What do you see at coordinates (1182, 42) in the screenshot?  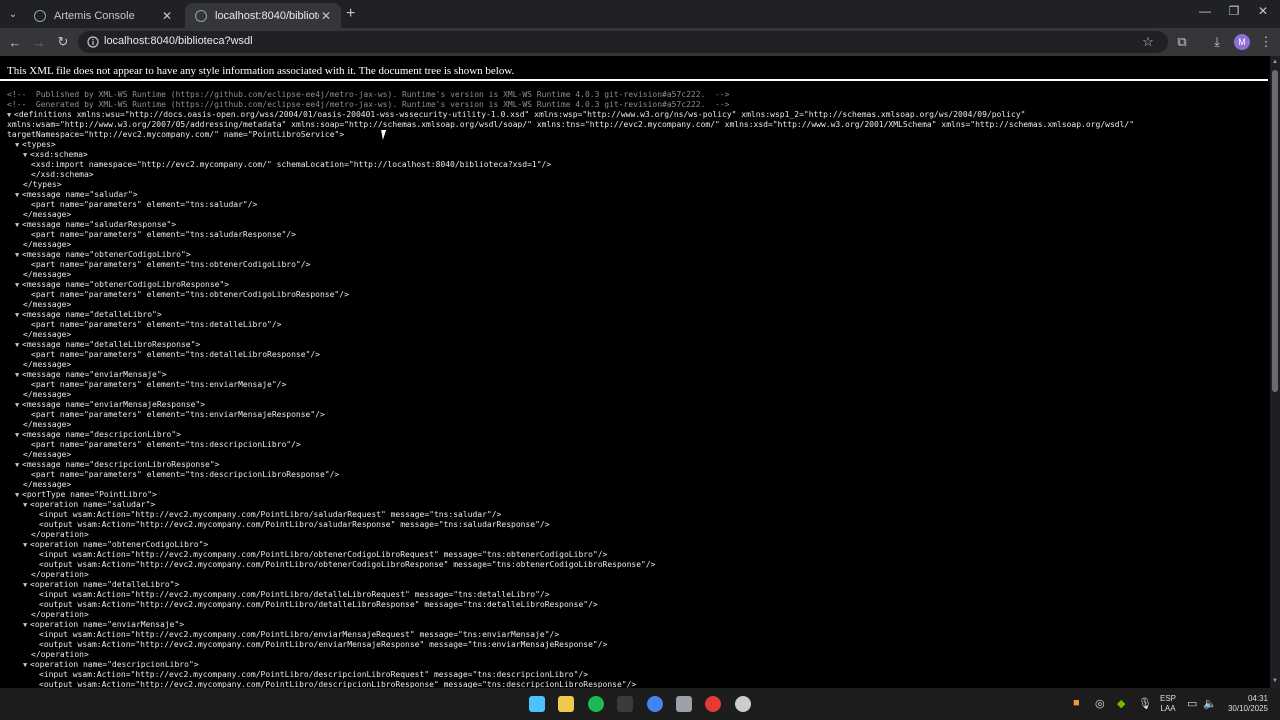 I see `extensions-icon: ⧉` at bounding box center [1182, 42].